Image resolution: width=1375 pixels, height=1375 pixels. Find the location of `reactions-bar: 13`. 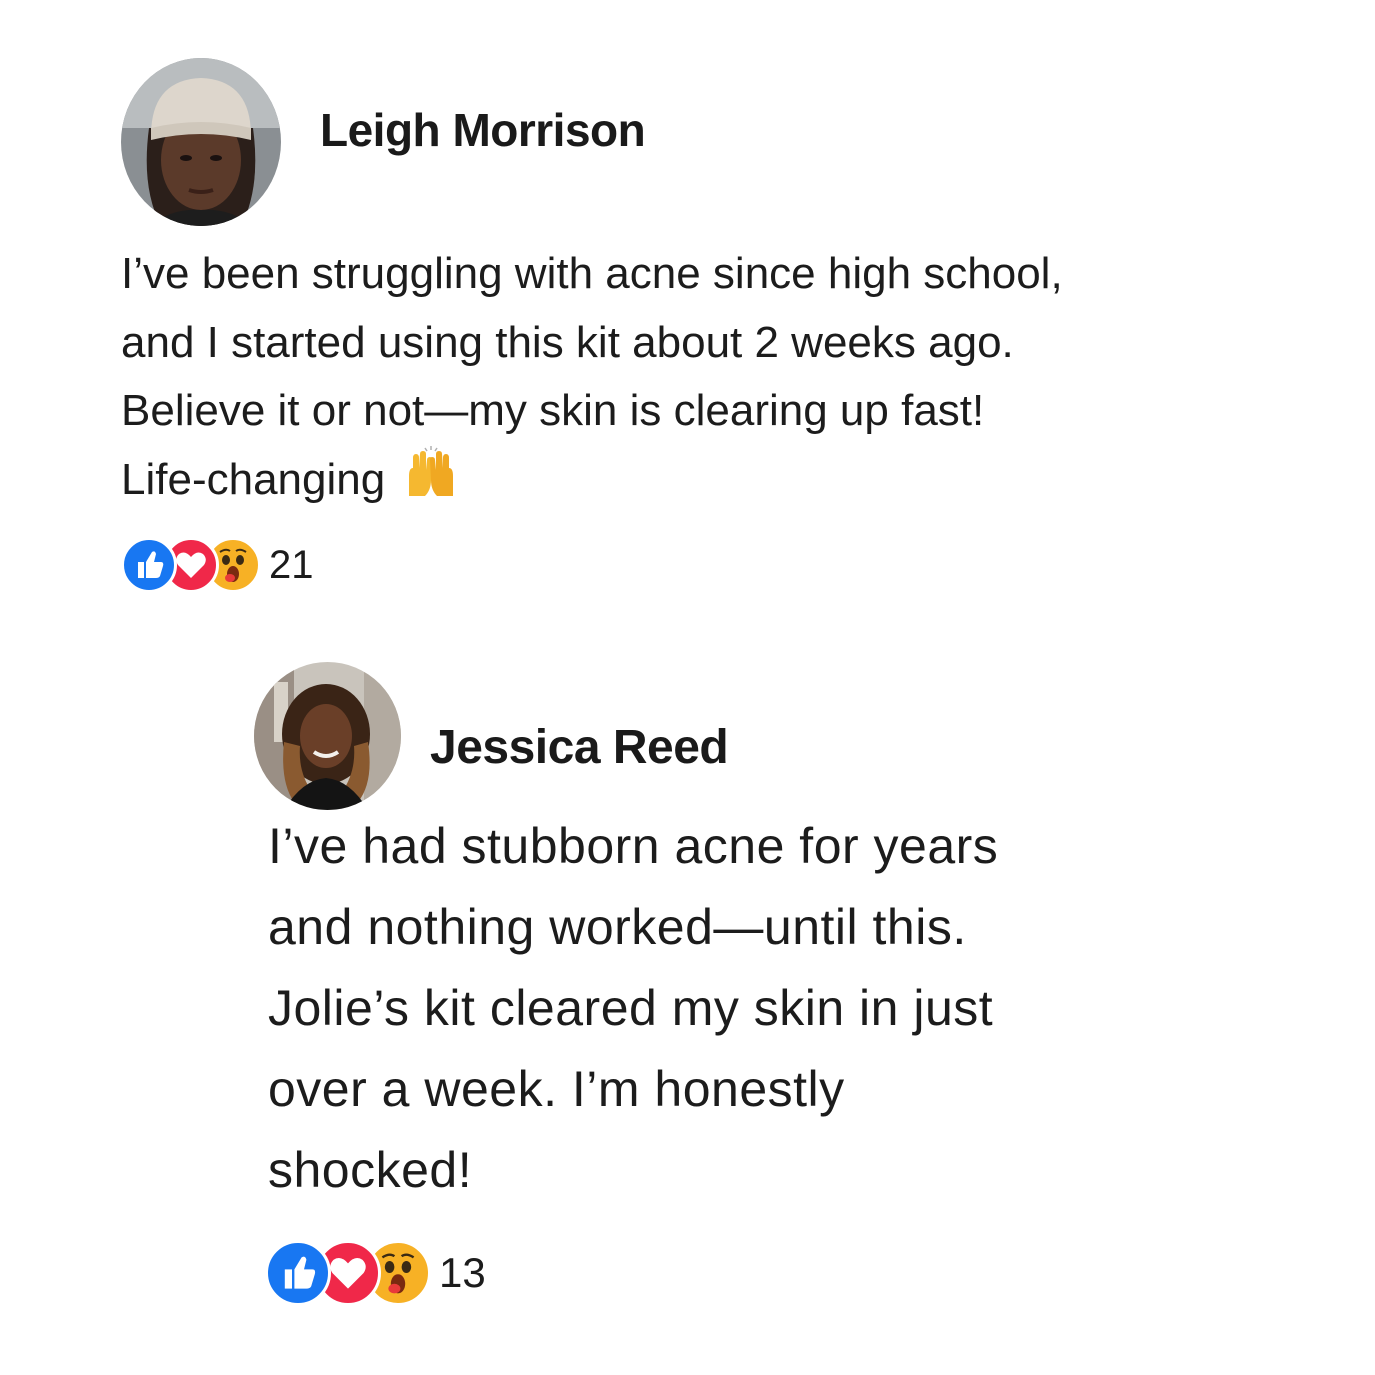

reactions-bar: 13 is located at coordinates (375, 1273).